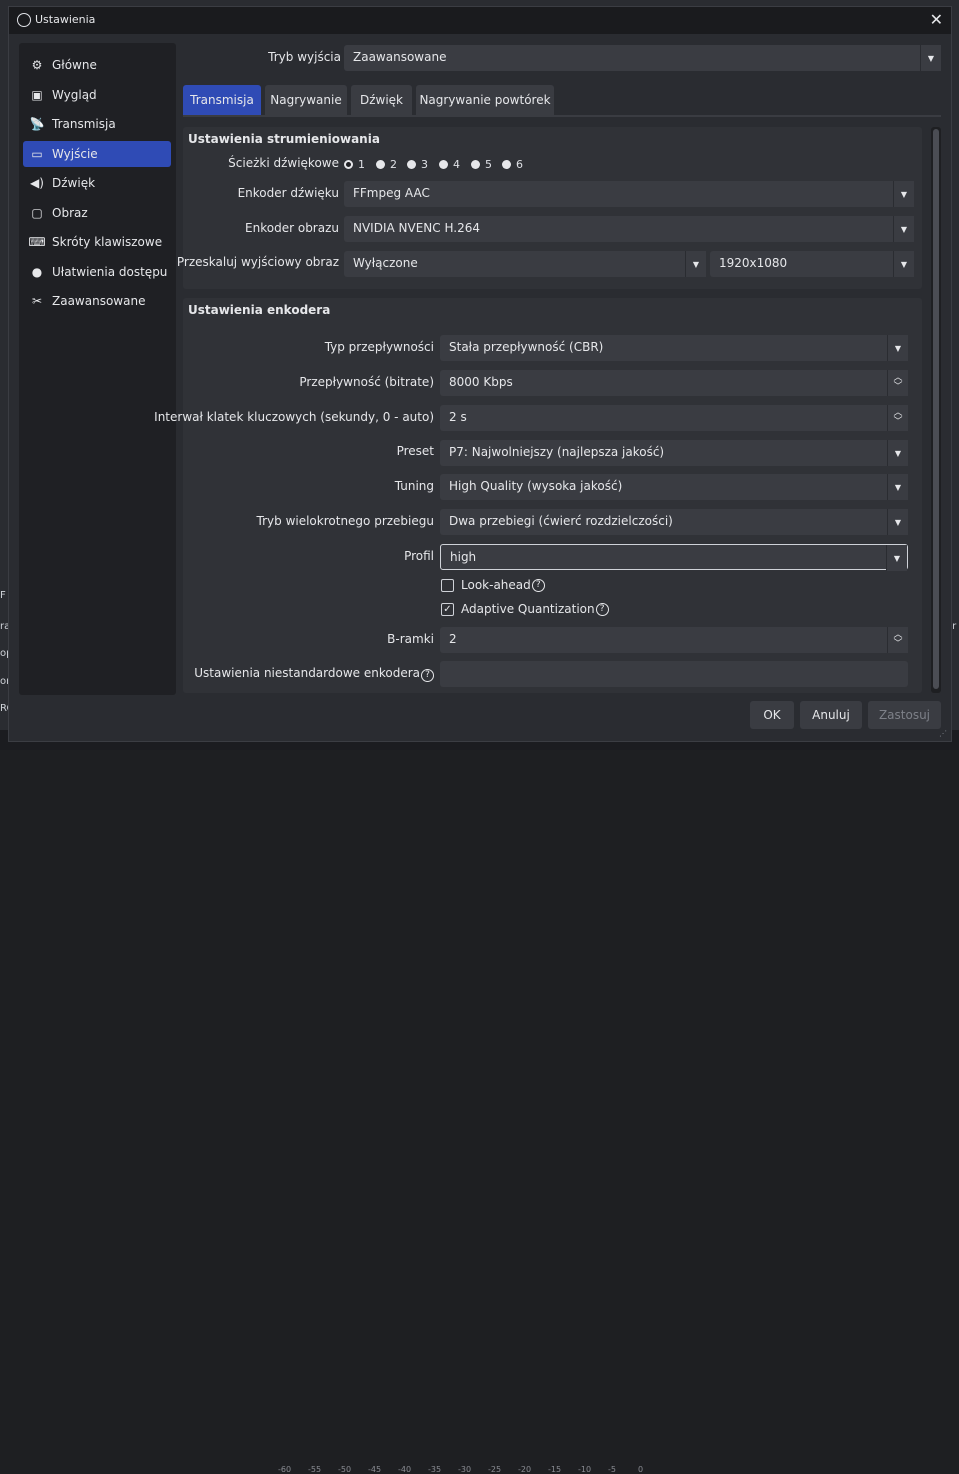 Image resolution: width=959 pixels, height=1474 pixels. What do you see at coordinates (557, 452) in the screenshot?
I see `preset-value: P7: Najwolniejszy (najlepsza jakość)` at bounding box center [557, 452].